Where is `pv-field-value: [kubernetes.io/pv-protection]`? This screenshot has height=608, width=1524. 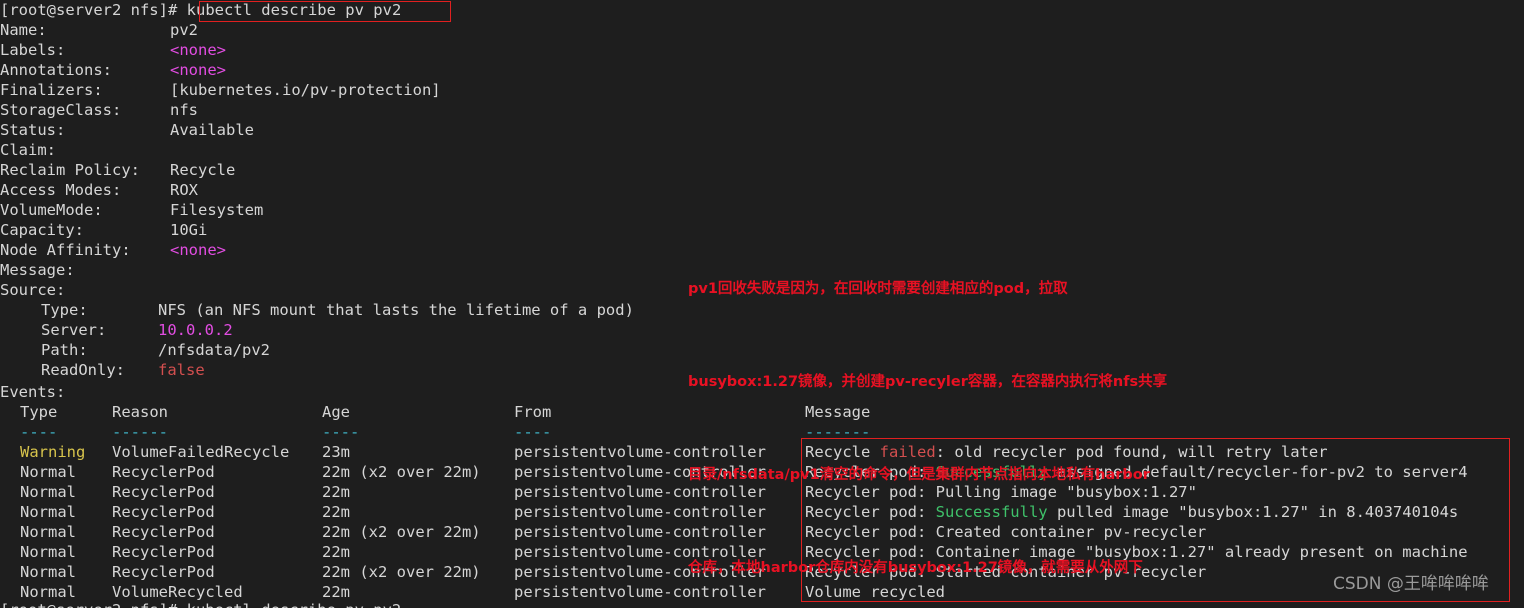 pv-field-value: [kubernetes.io/pv-protection] is located at coordinates (305, 90).